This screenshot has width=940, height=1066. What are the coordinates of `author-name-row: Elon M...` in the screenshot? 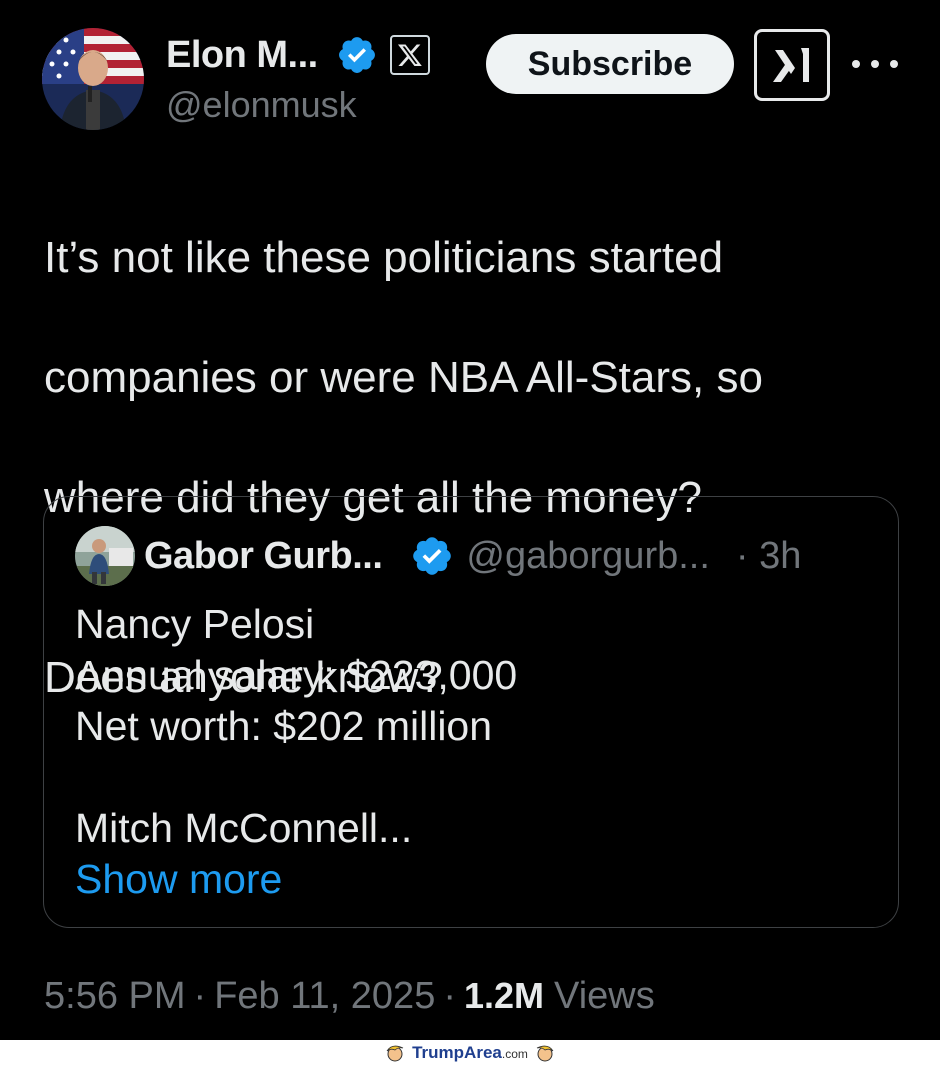 It's located at (298, 55).